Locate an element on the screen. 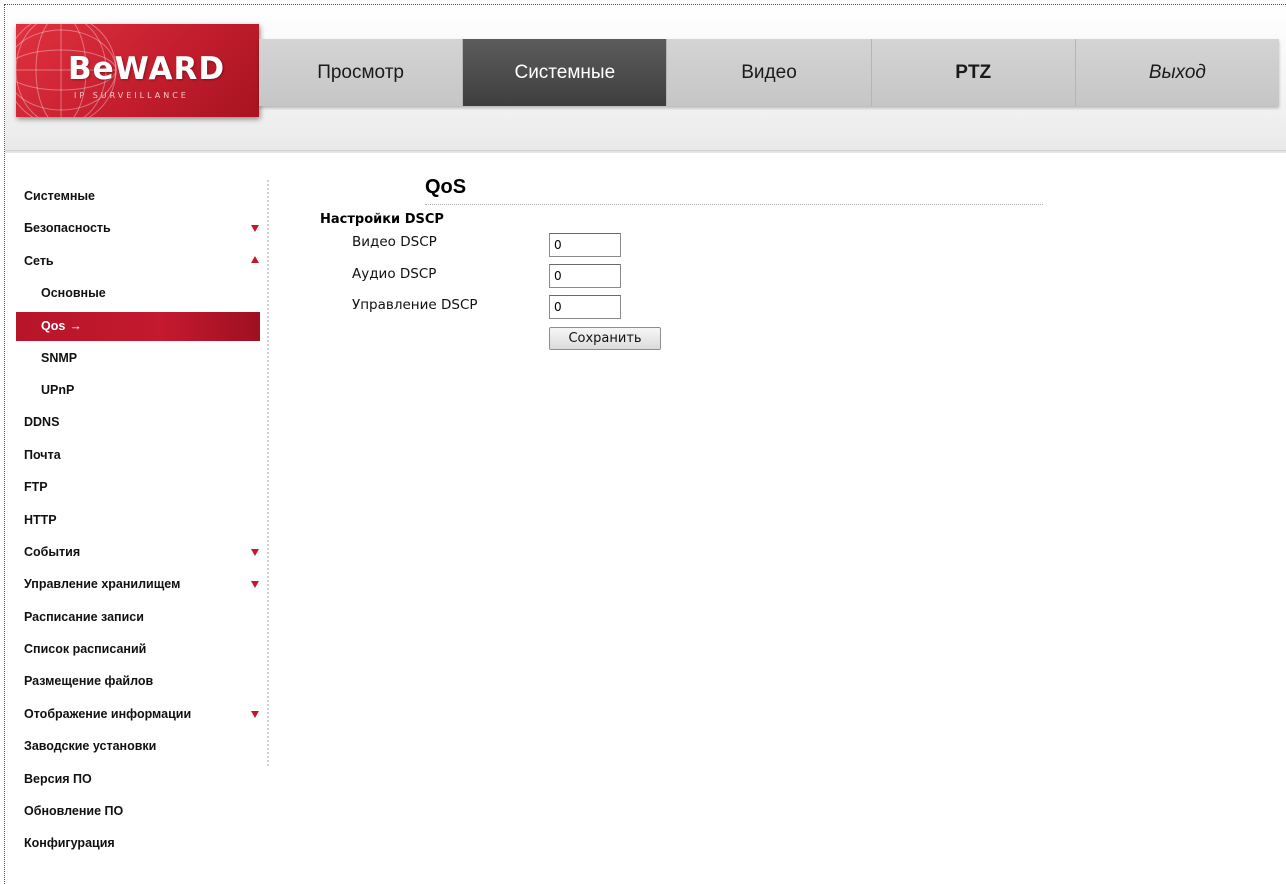  sidebar-item-factory-defaults: Заводские установки is located at coordinates (140, 746).